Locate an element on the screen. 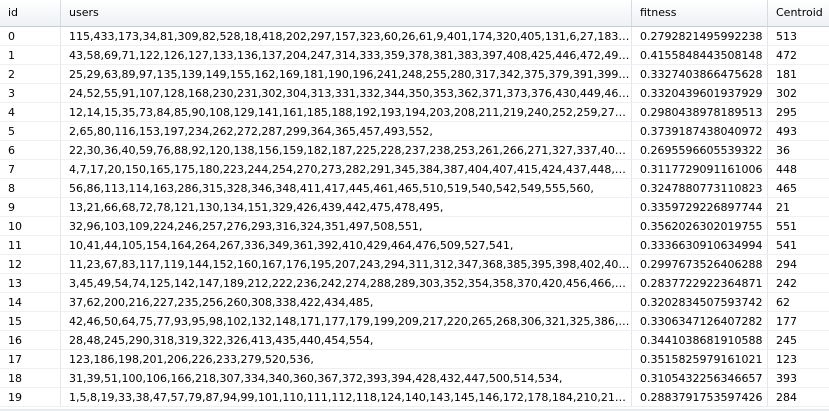  cell-fitness: 0.3336630910634994 is located at coordinates (700, 245).